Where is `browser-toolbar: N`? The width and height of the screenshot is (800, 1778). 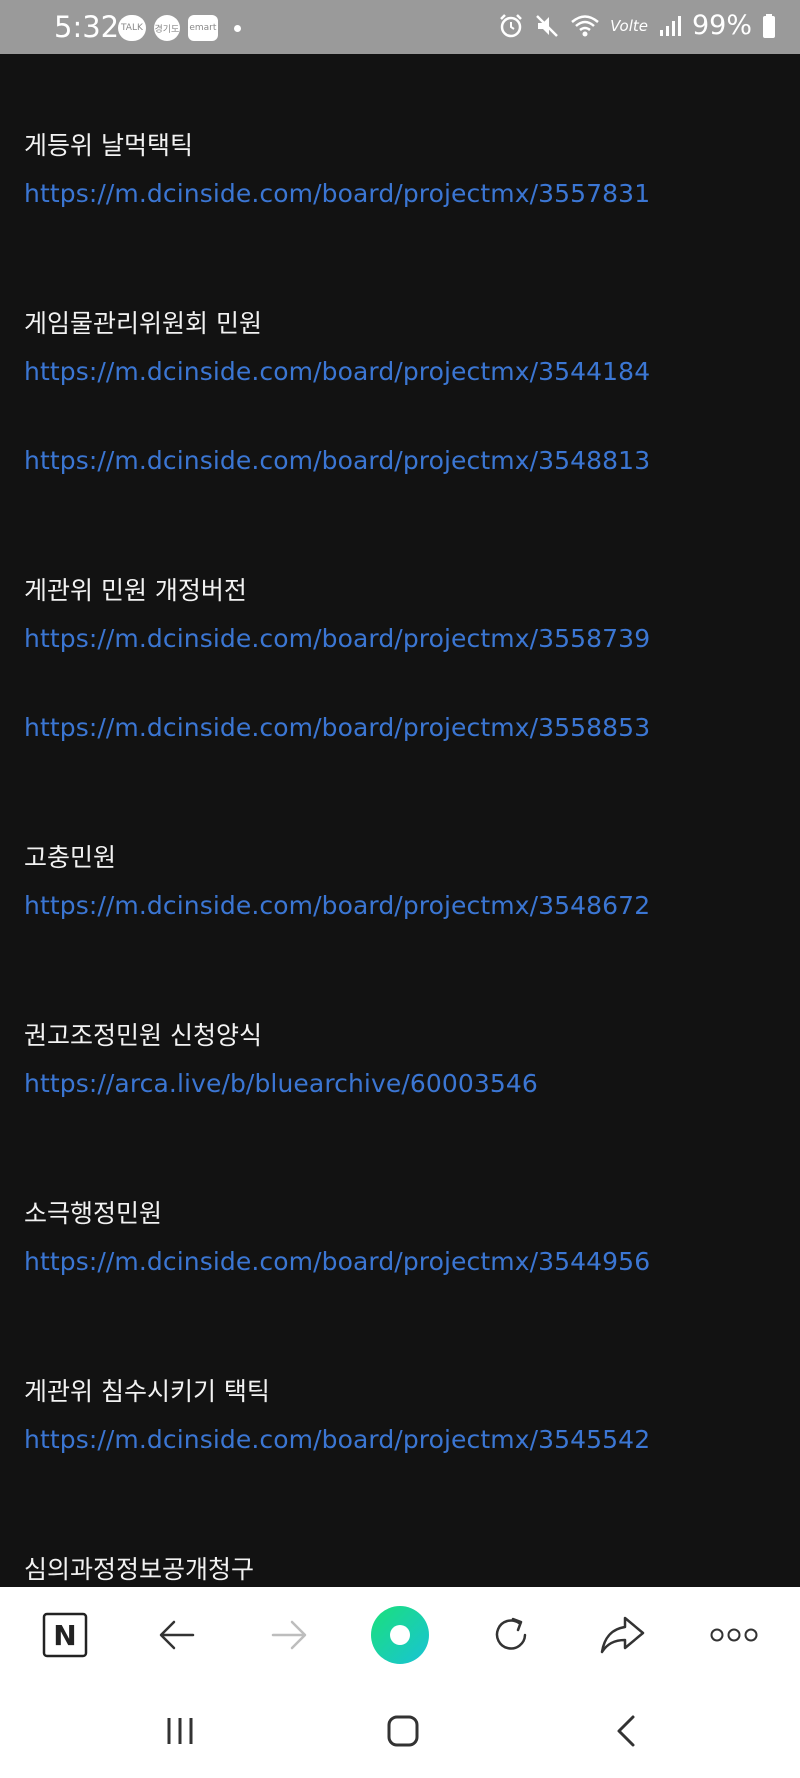 browser-toolbar: N is located at coordinates (400, 1635).